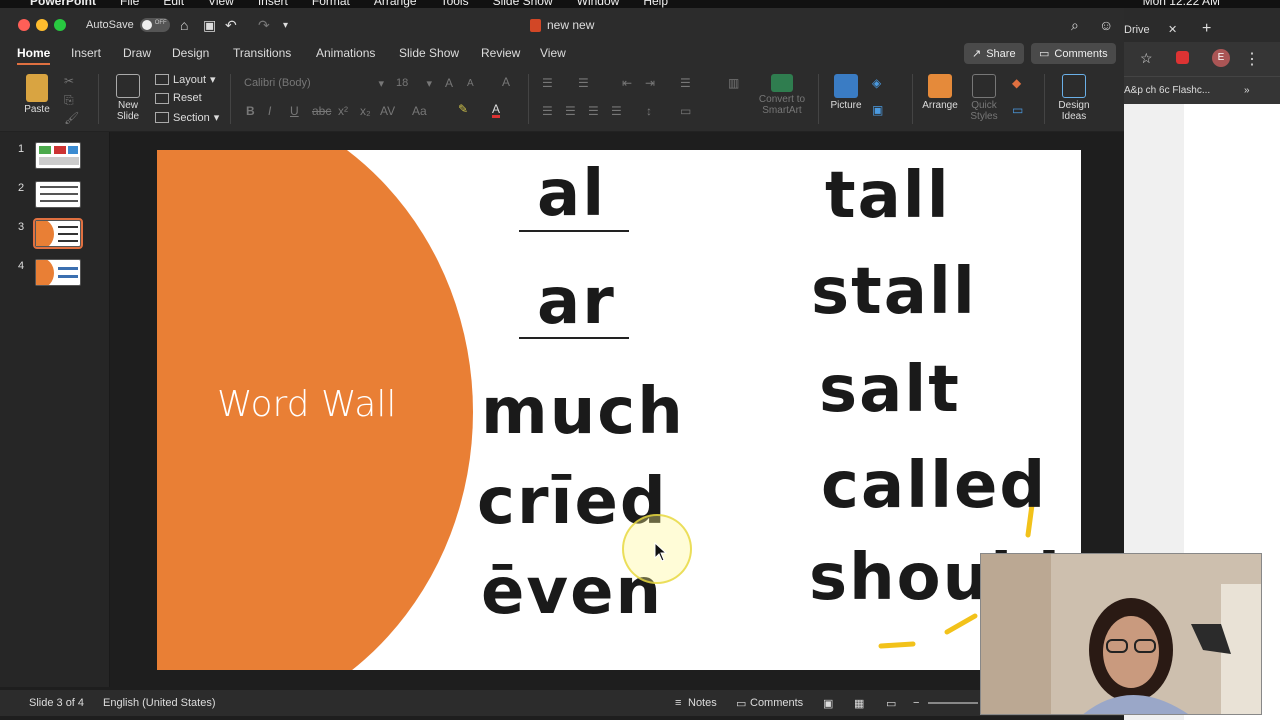 The image size is (1280, 720). What do you see at coordinates (294, 111) in the screenshot?
I see `underline-icon: U` at bounding box center [294, 111].